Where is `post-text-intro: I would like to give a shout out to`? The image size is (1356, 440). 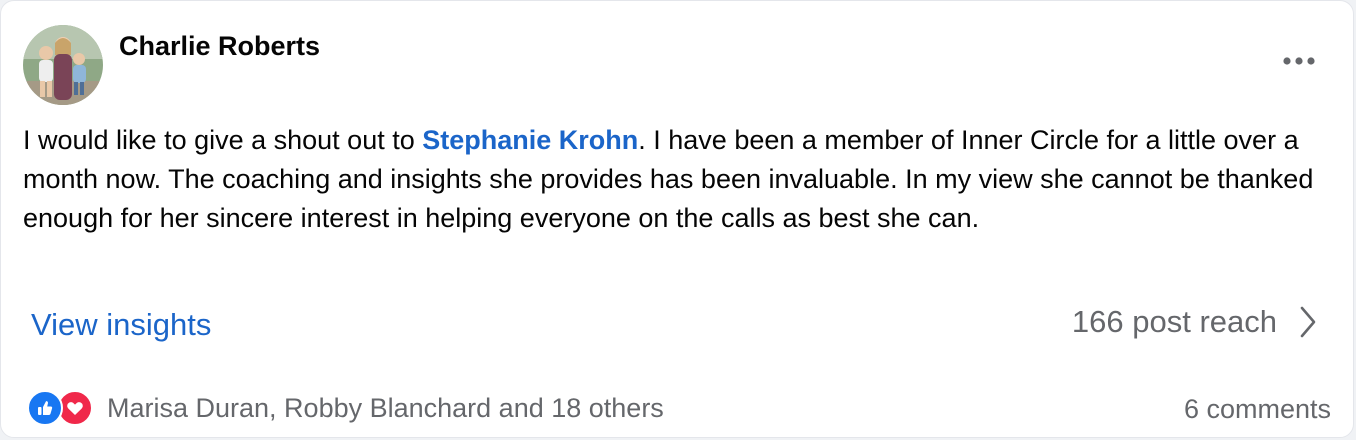 post-text-intro: I would like to give a shout out to is located at coordinates (223, 140).